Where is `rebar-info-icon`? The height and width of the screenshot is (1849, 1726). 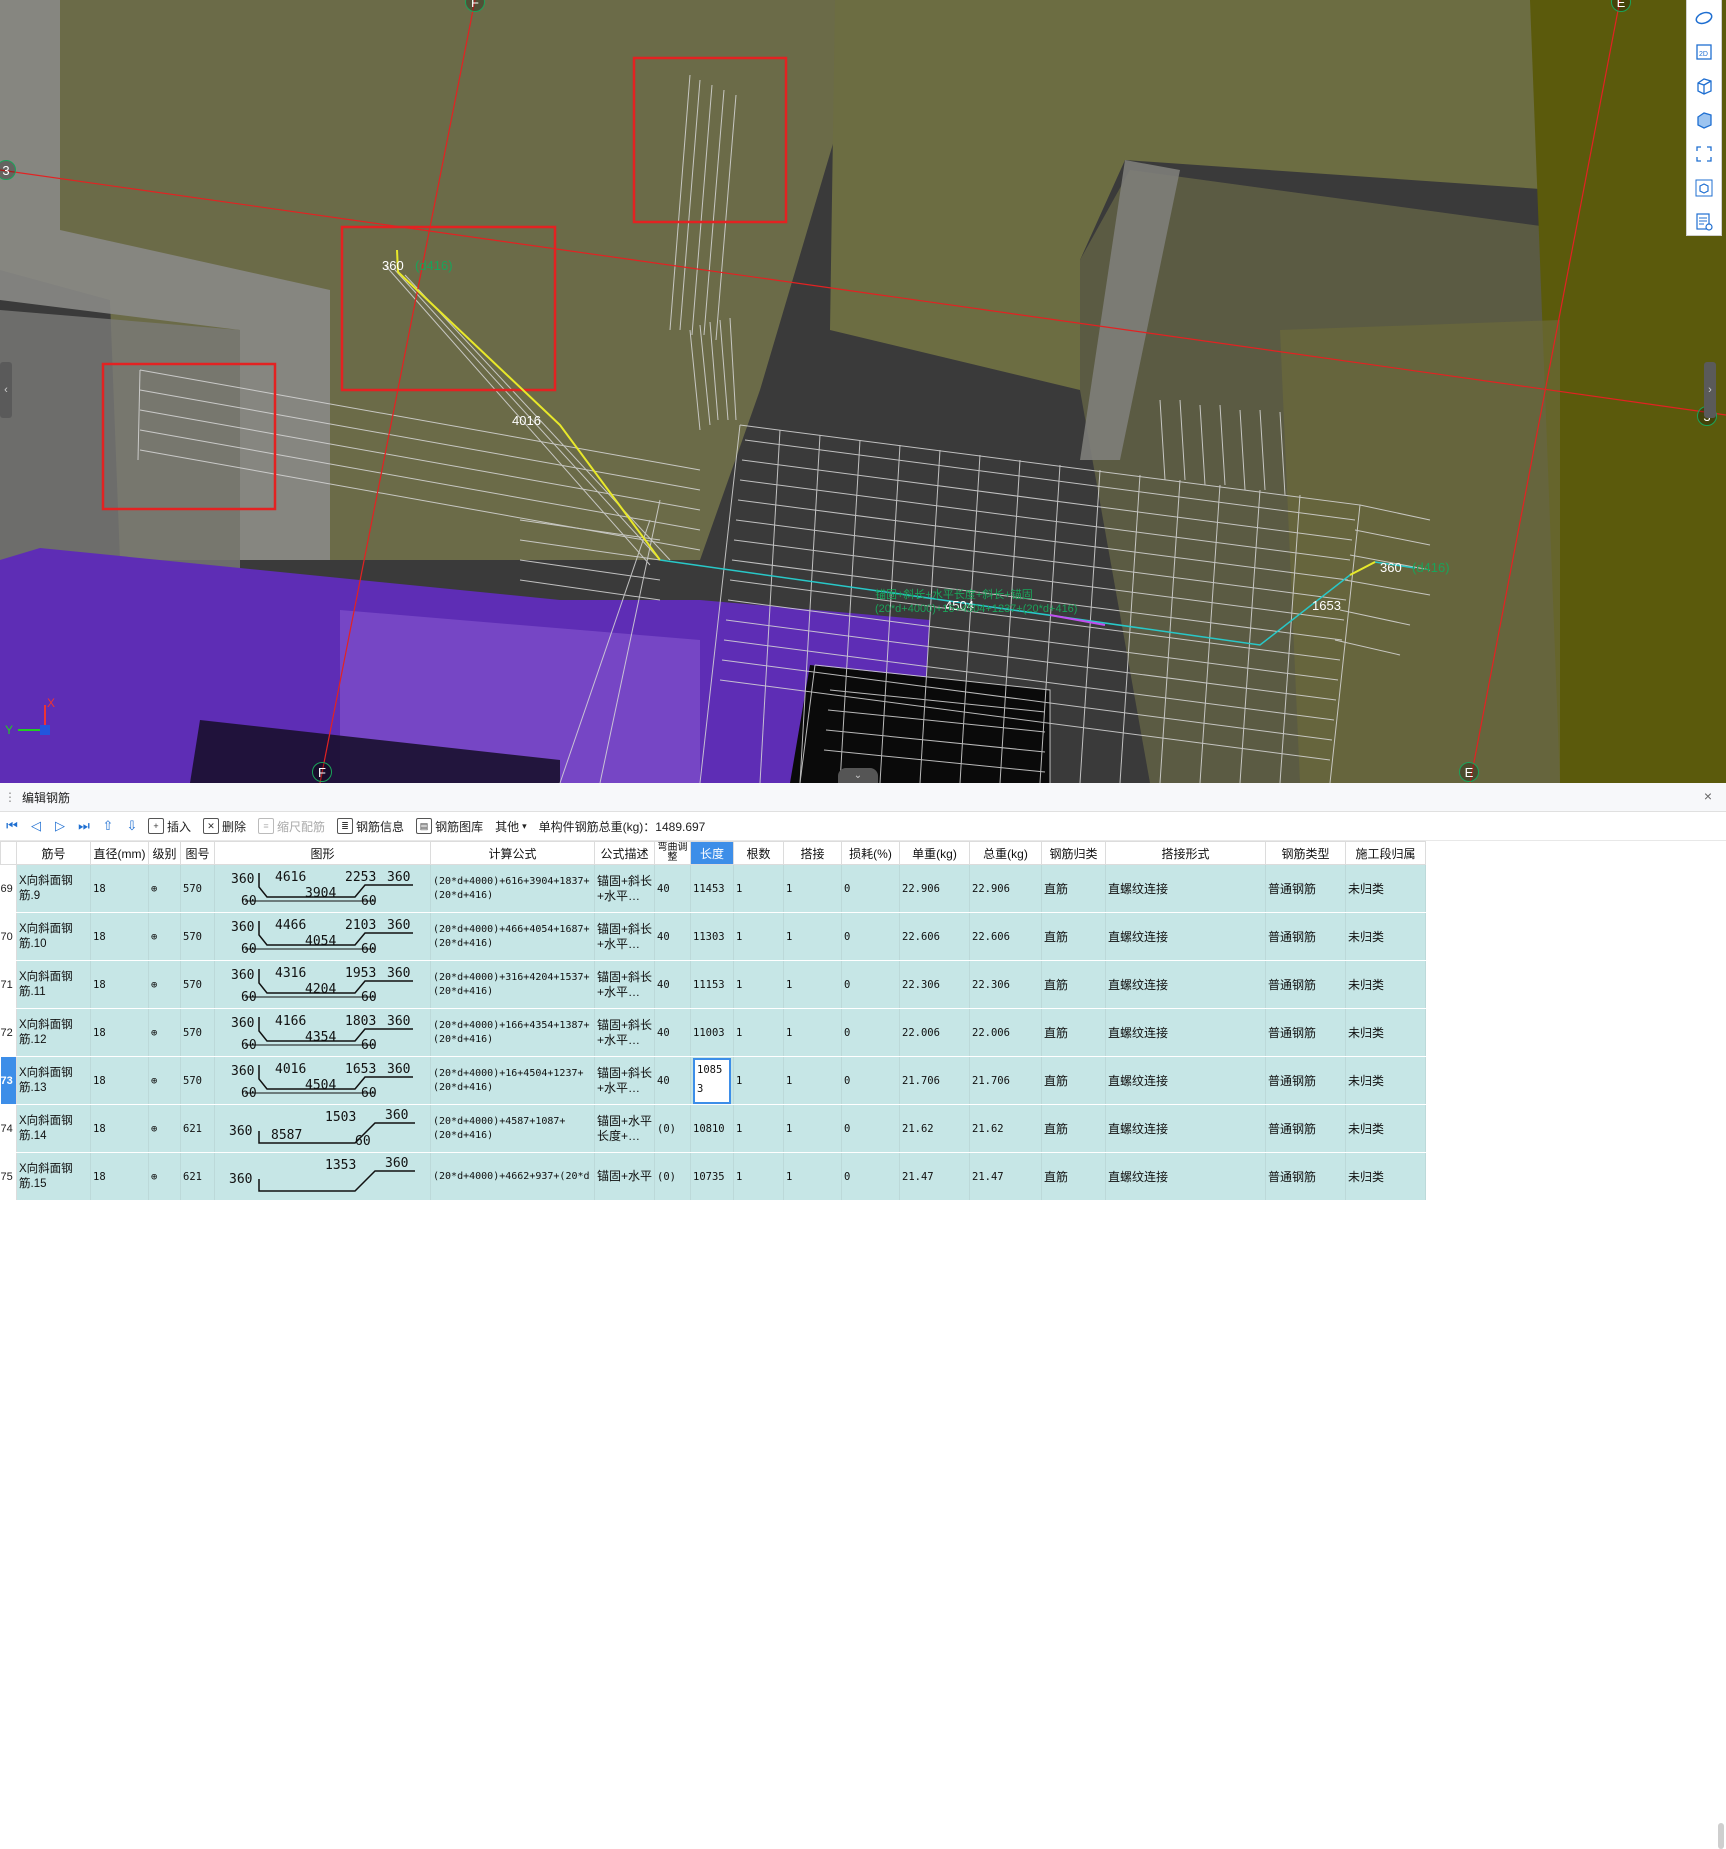
rebar-info-icon is located at coordinates (1704, 222).